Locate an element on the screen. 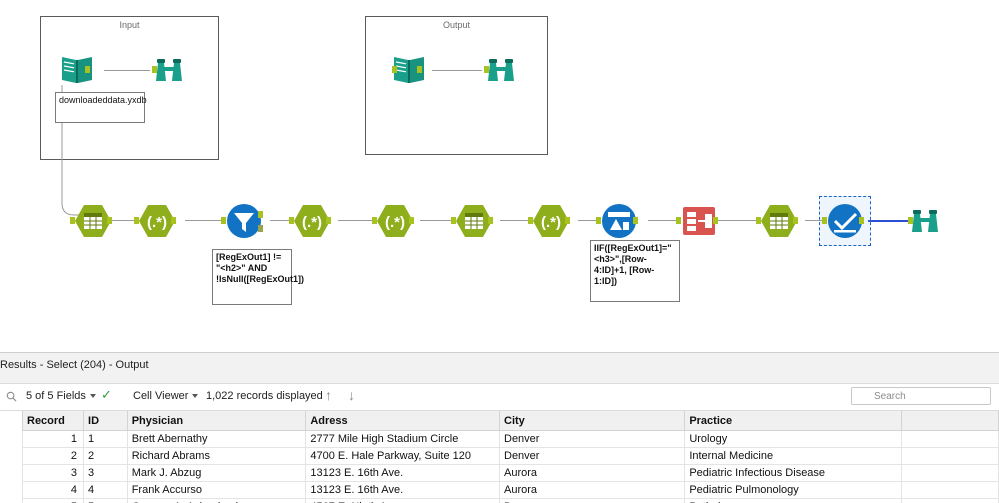 The height and width of the screenshot is (503, 999). tool-output-data is located at coordinates (407, 70).